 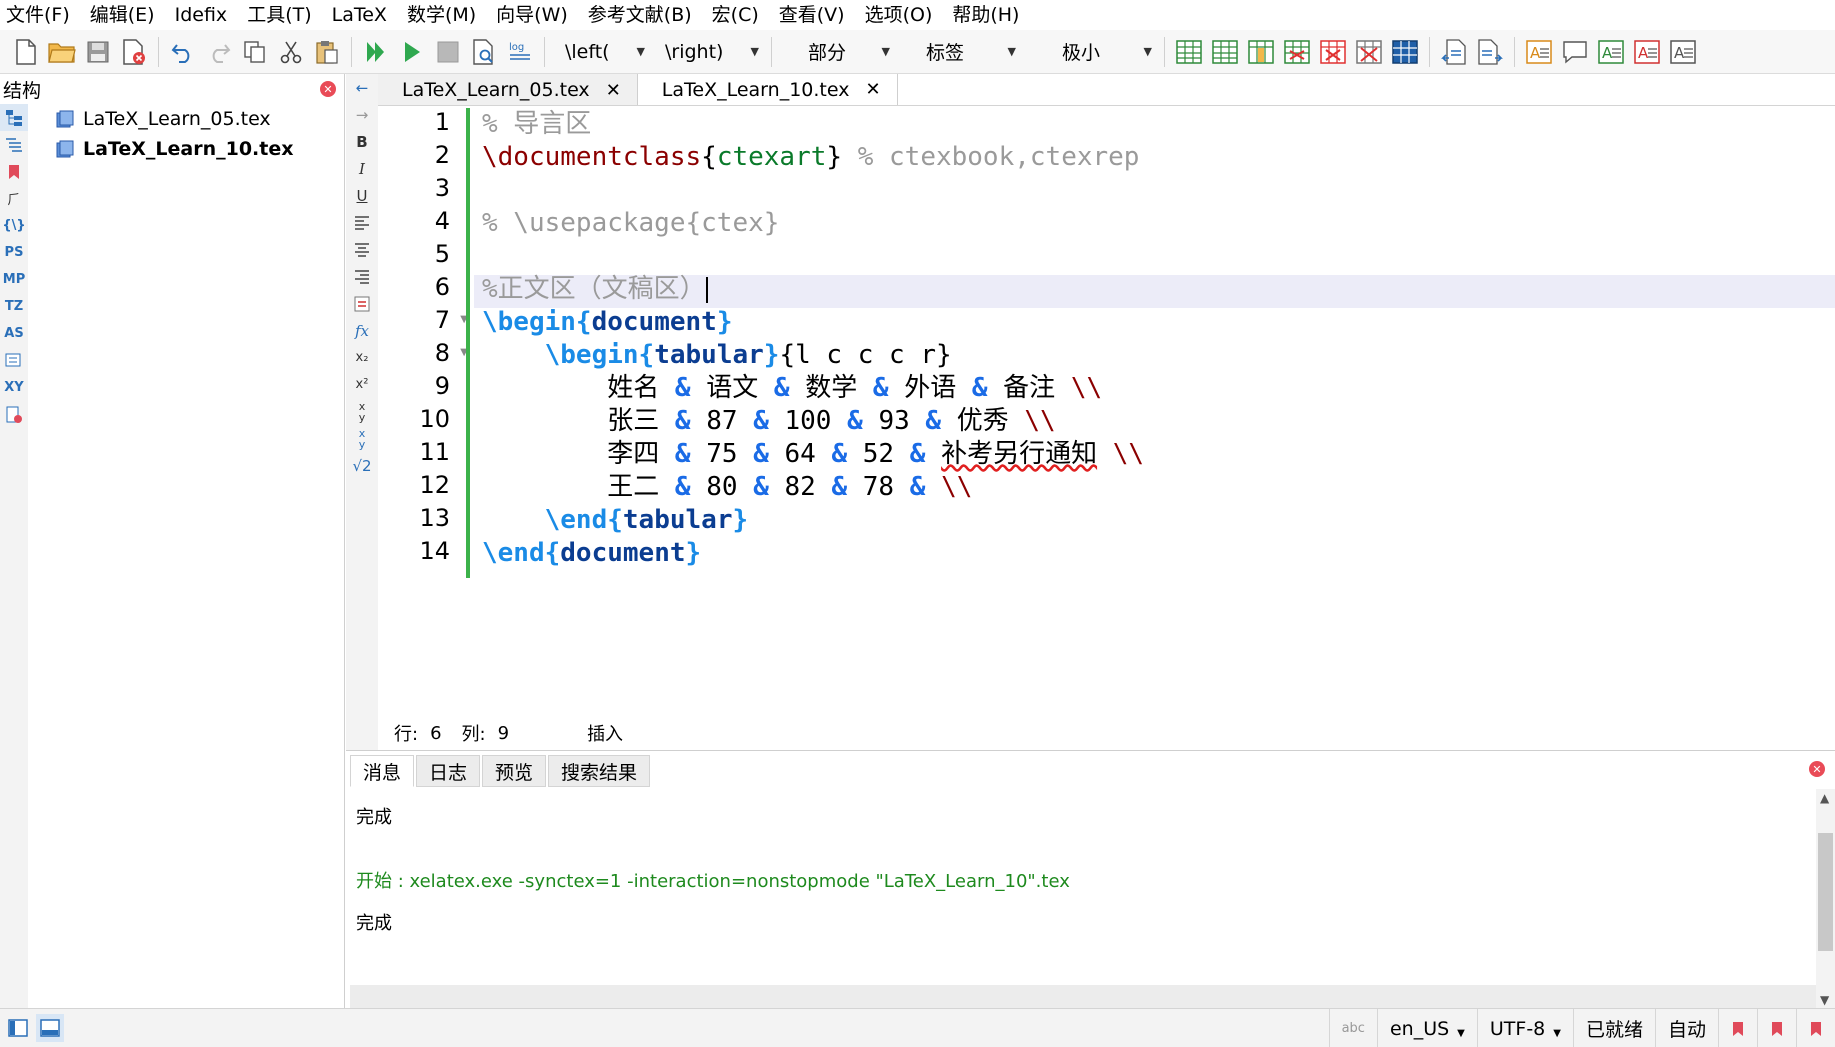 What do you see at coordinates (362, 222) in the screenshot?
I see `align-left-icon` at bounding box center [362, 222].